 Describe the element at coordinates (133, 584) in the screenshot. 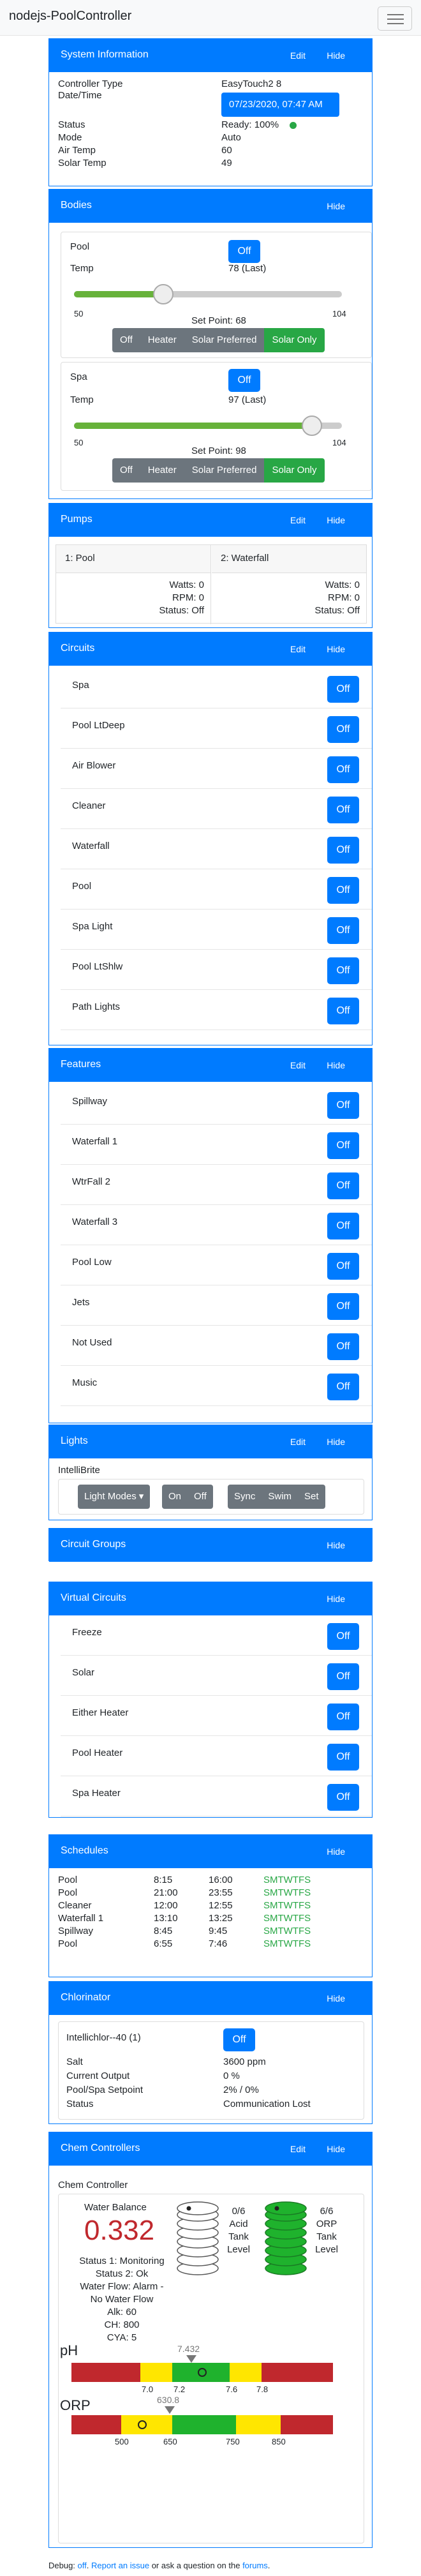

I see `pump-card: 1: Pool Watts: 0 RPM: 0 Status: Off` at that location.